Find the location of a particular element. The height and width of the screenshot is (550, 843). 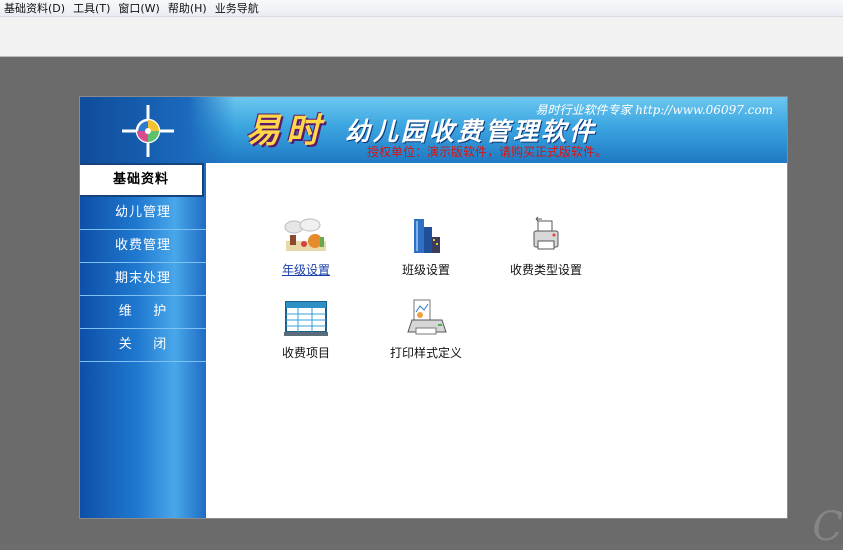

menu-window: 窗口(W) is located at coordinates (138, 8).